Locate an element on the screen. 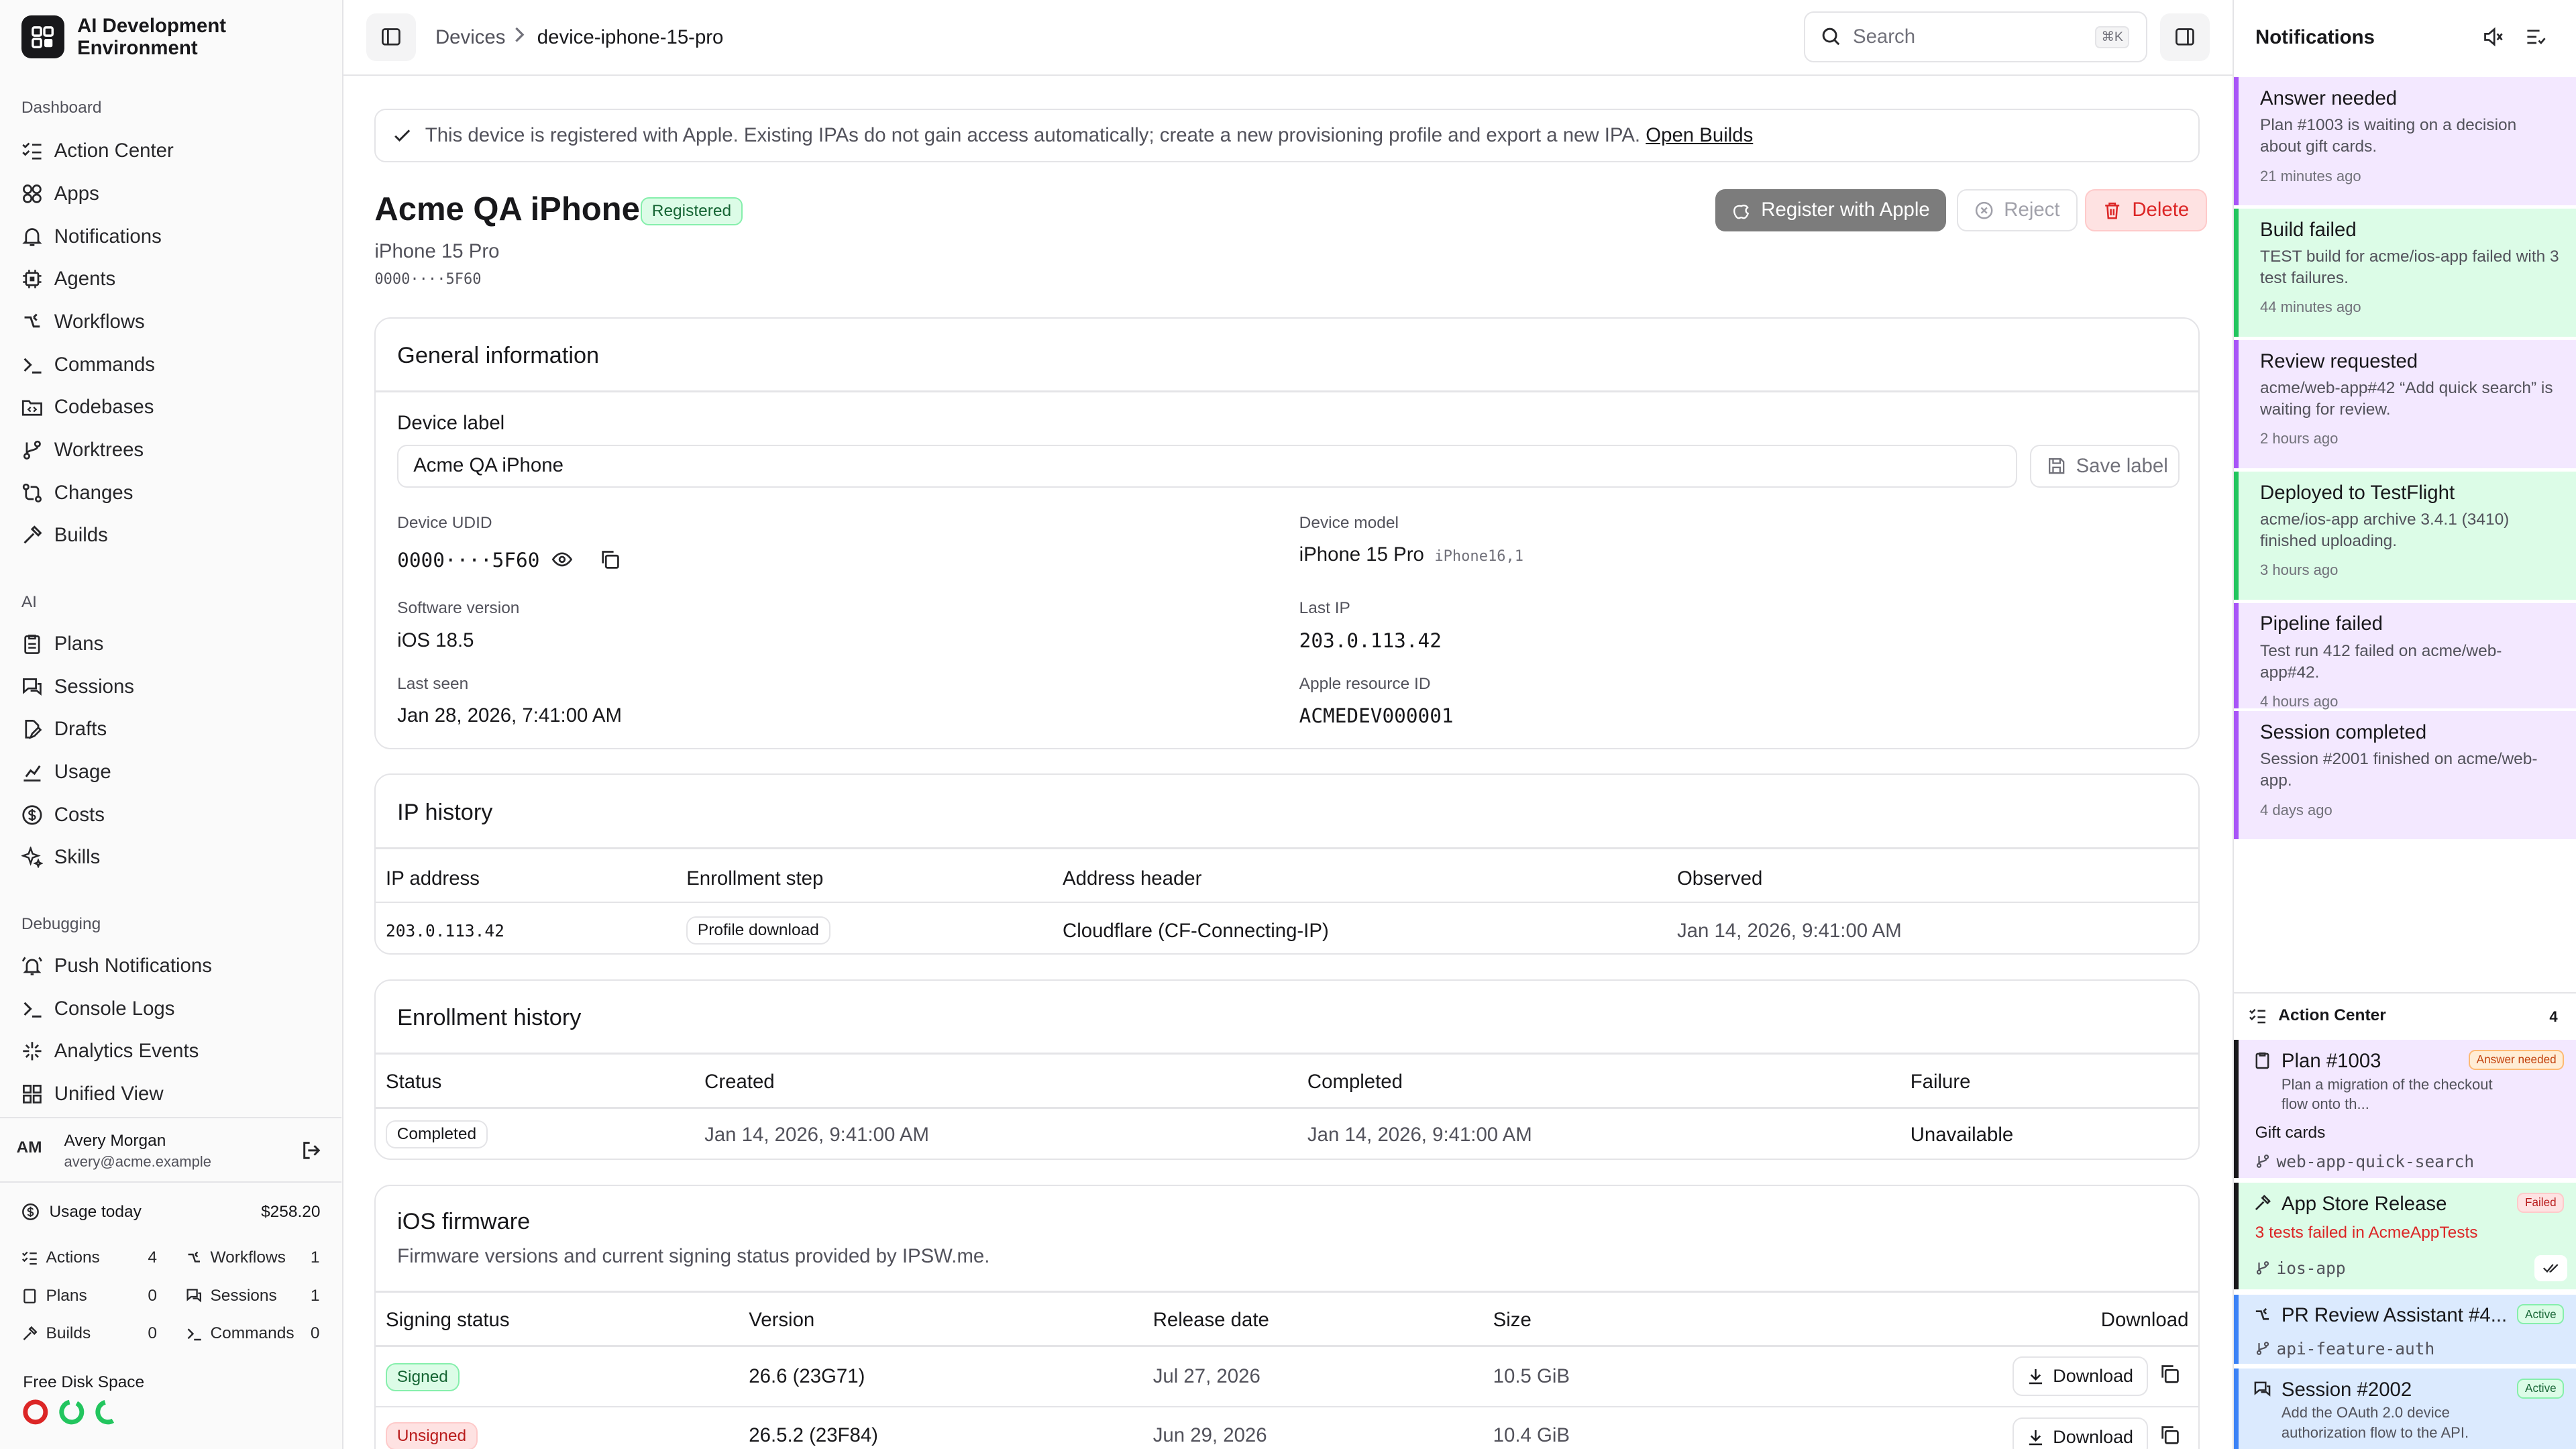 The width and height of the screenshot is (2576, 1449). notification-body: Session #2001 finished on acme/web-app. is located at coordinates (2399, 770).